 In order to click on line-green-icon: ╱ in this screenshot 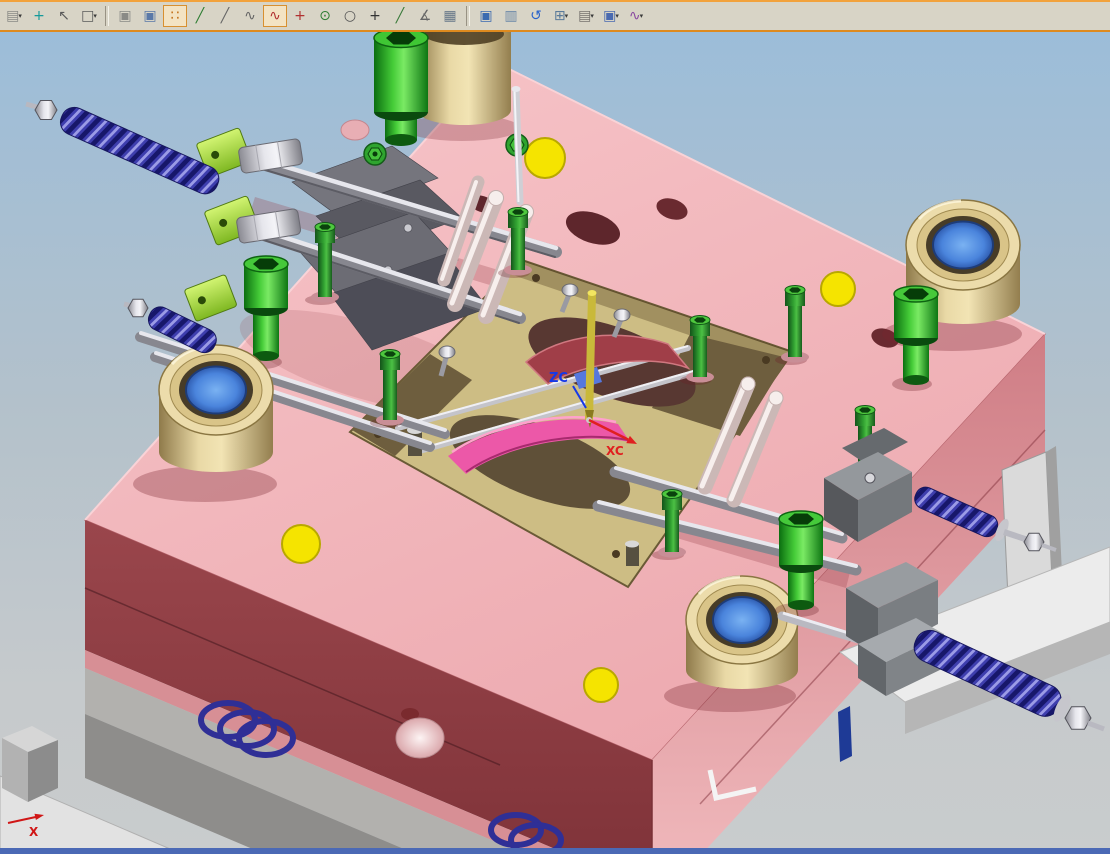, I will do `click(200, 16)`.